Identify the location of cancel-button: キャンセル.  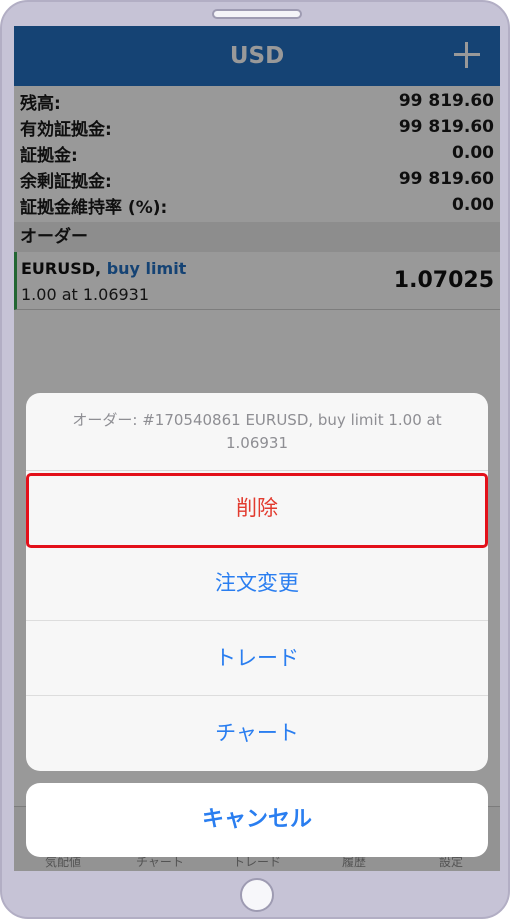
(257, 820).